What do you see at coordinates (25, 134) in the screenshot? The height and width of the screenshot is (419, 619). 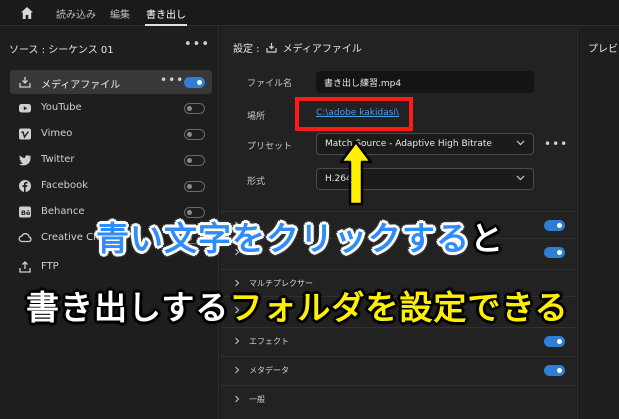 I see `vimeo-icon` at bounding box center [25, 134].